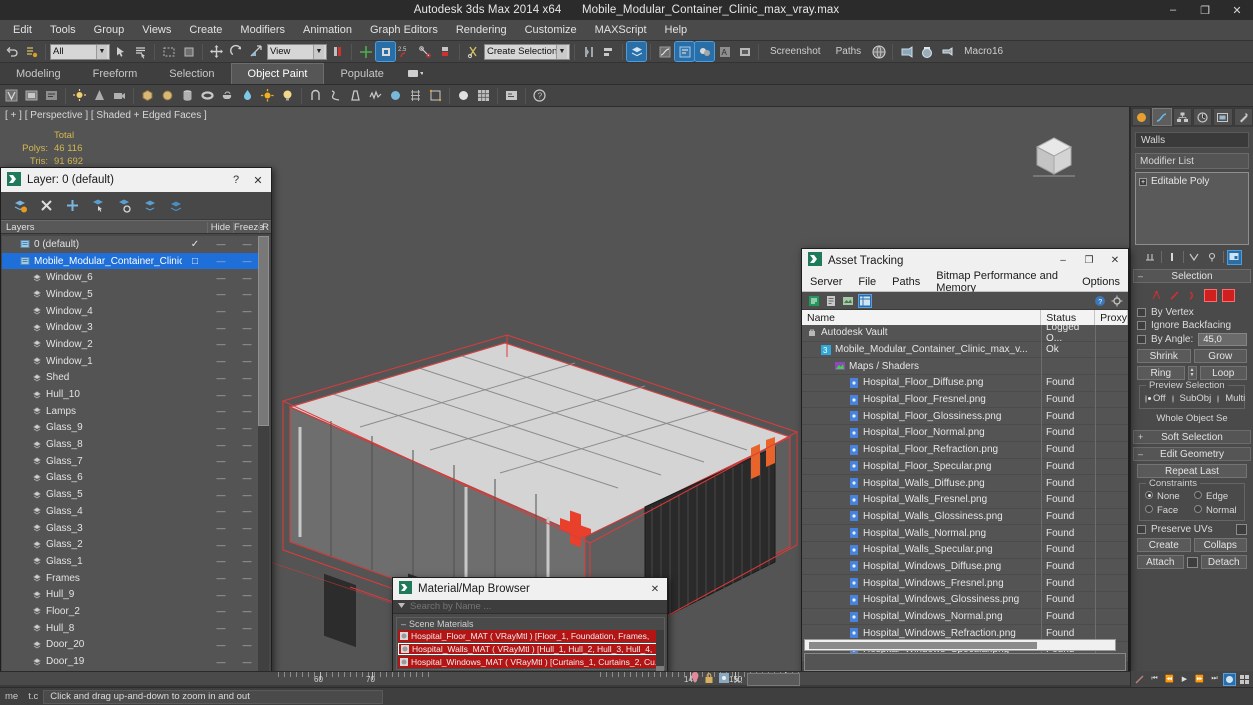 The width and height of the screenshot is (1253, 705). I want to click on material-browser-close-button: ✕, so click(655, 589).